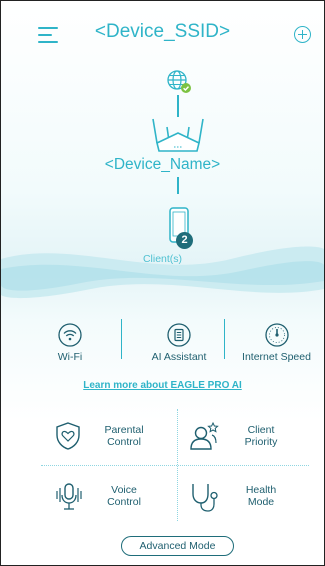  What do you see at coordinates (68, 436) in the screenshot?
I see `shield-heart-icon` at bounding box center [68, 436].